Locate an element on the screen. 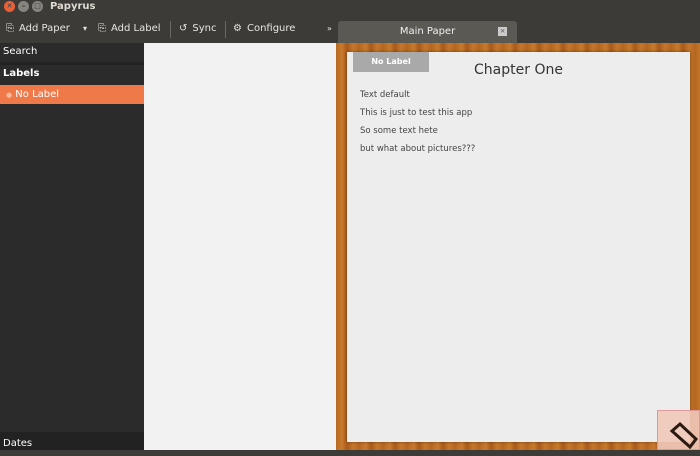 The width and height of the screenshot is (700, 456). tab-main-paper: Main Paper × is located at coordinates (427, 32).